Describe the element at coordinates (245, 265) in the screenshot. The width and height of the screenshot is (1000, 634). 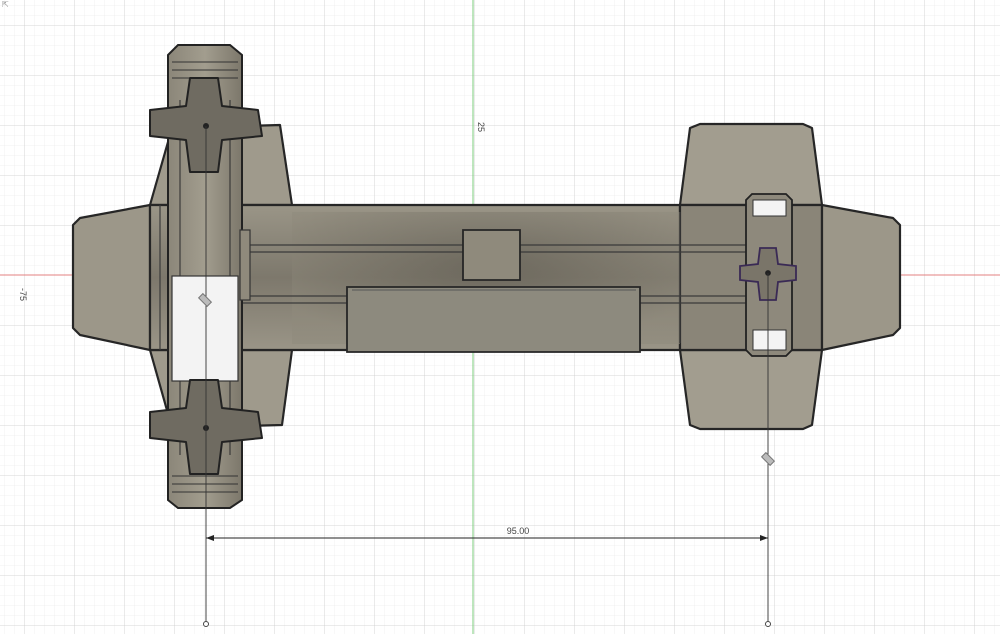
I see `wheel-hub` at that location.